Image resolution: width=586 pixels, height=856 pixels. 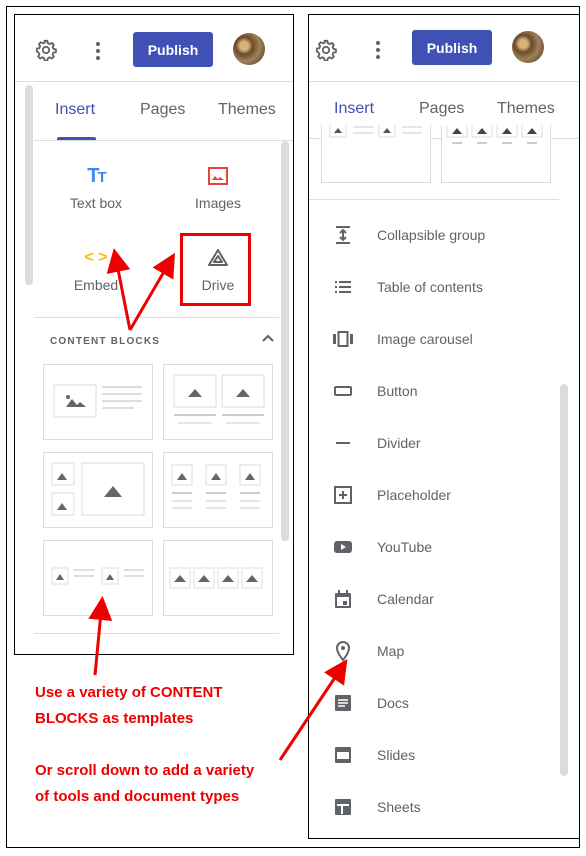 I want to click on embed-icon: < >, so click(x=96, y=257).